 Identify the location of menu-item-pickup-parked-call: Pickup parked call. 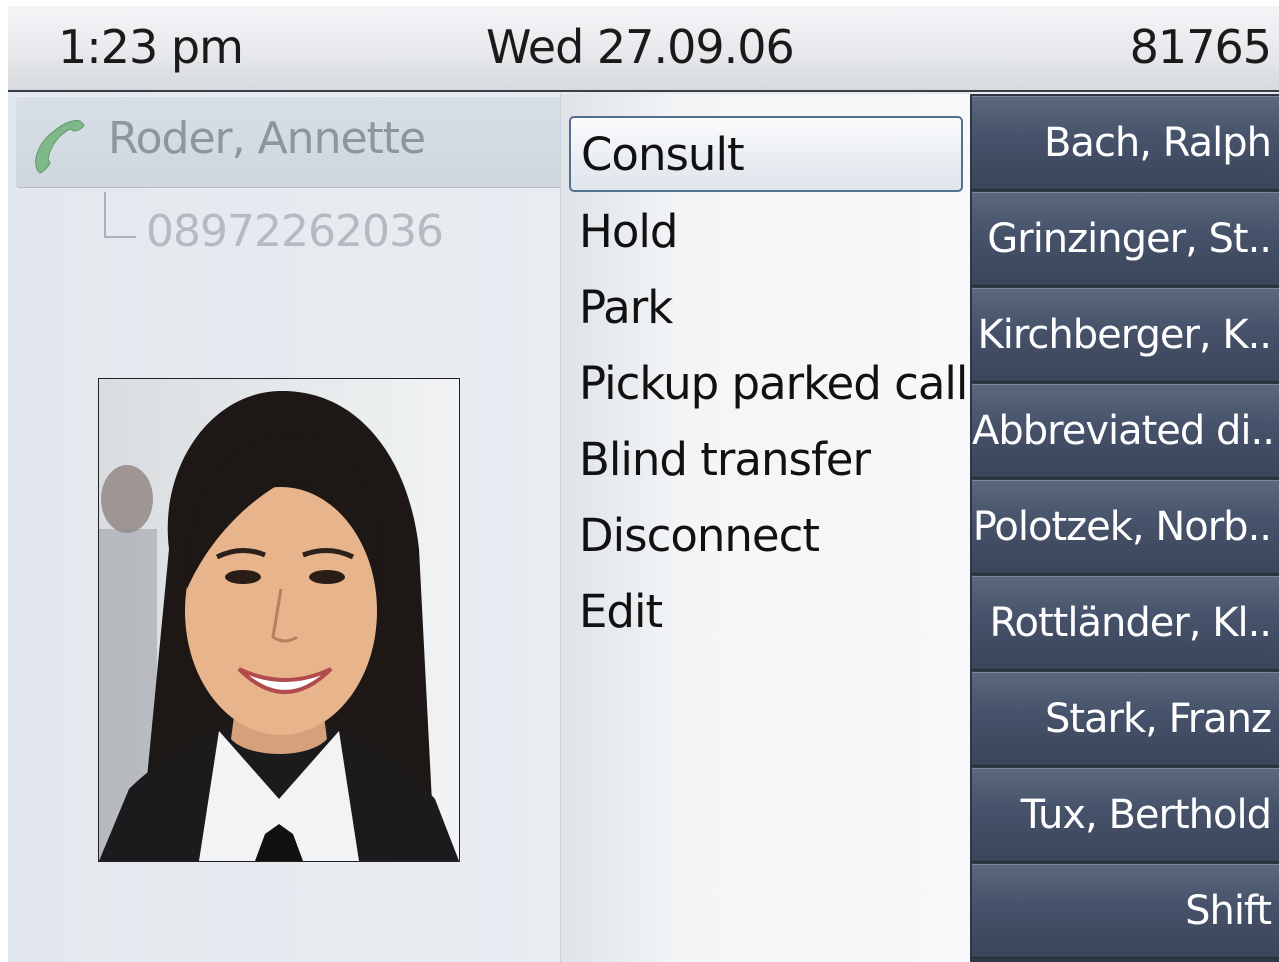
(768, 384).